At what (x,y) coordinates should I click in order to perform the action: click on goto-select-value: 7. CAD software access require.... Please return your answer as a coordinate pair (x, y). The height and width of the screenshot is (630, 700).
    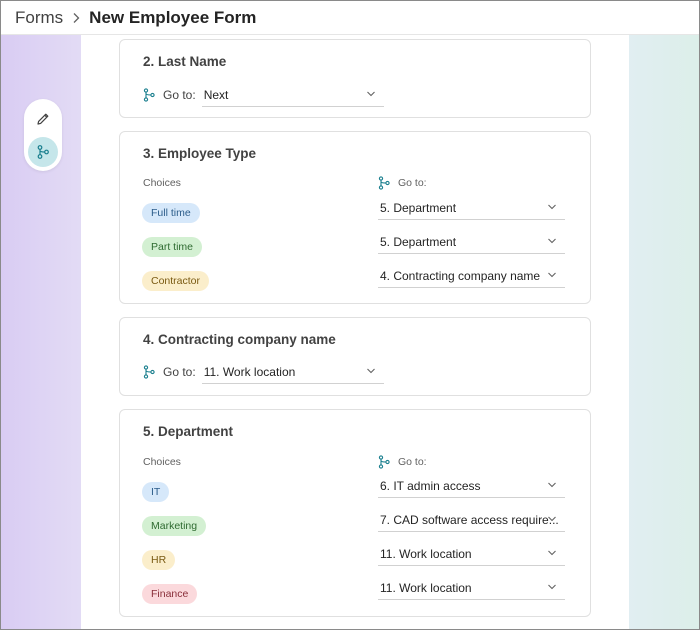
    Looking at the image, I should click on (469, 519).